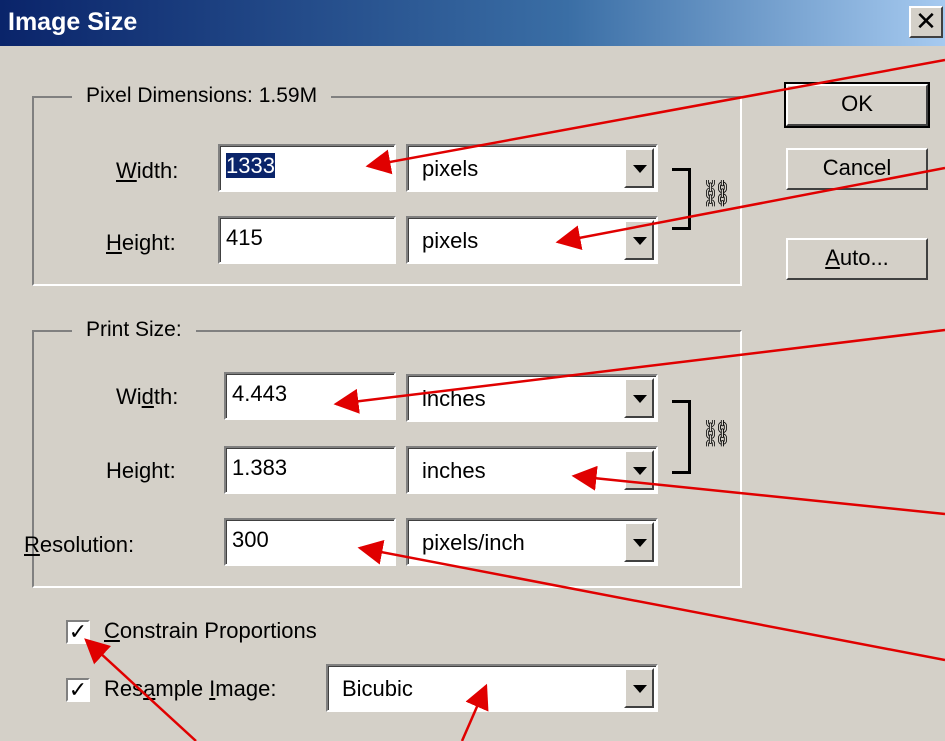  Describe the element at coordinates (134, 330) in the screenshot. I see `print-size-label: Print Size:` at that location.